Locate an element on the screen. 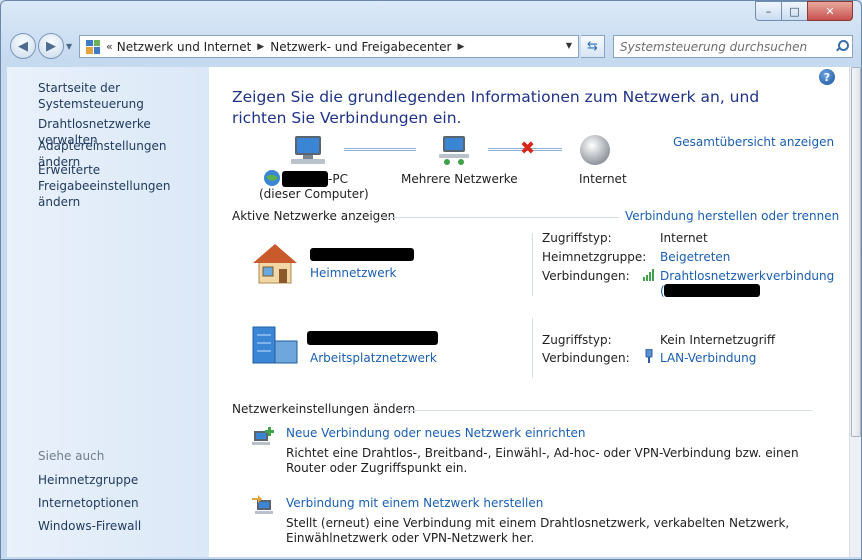 This screenshot has width=862, height=560. redacted-ssid is located at coordinates (712, 290).